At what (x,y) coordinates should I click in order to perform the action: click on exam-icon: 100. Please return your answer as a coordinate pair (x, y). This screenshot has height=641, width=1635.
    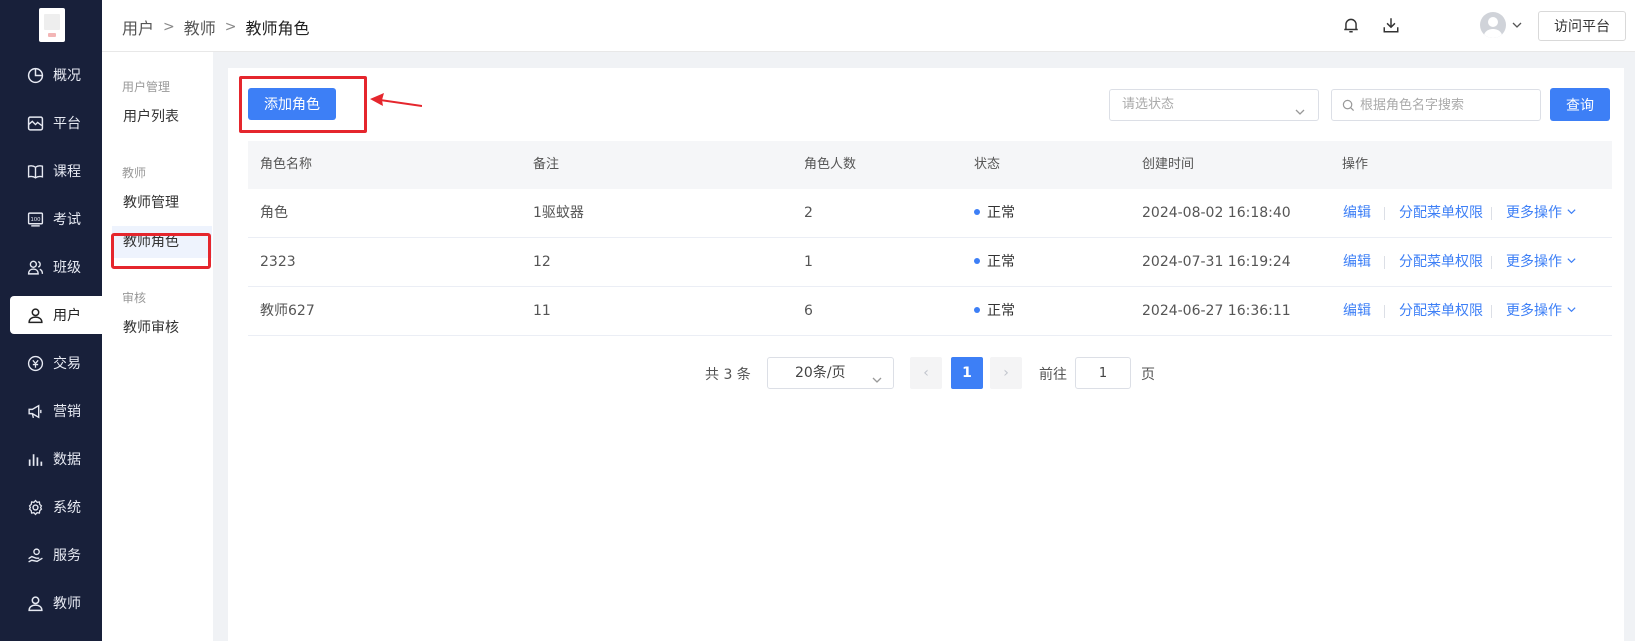
    Looking at the image, I should click on (35, 219).